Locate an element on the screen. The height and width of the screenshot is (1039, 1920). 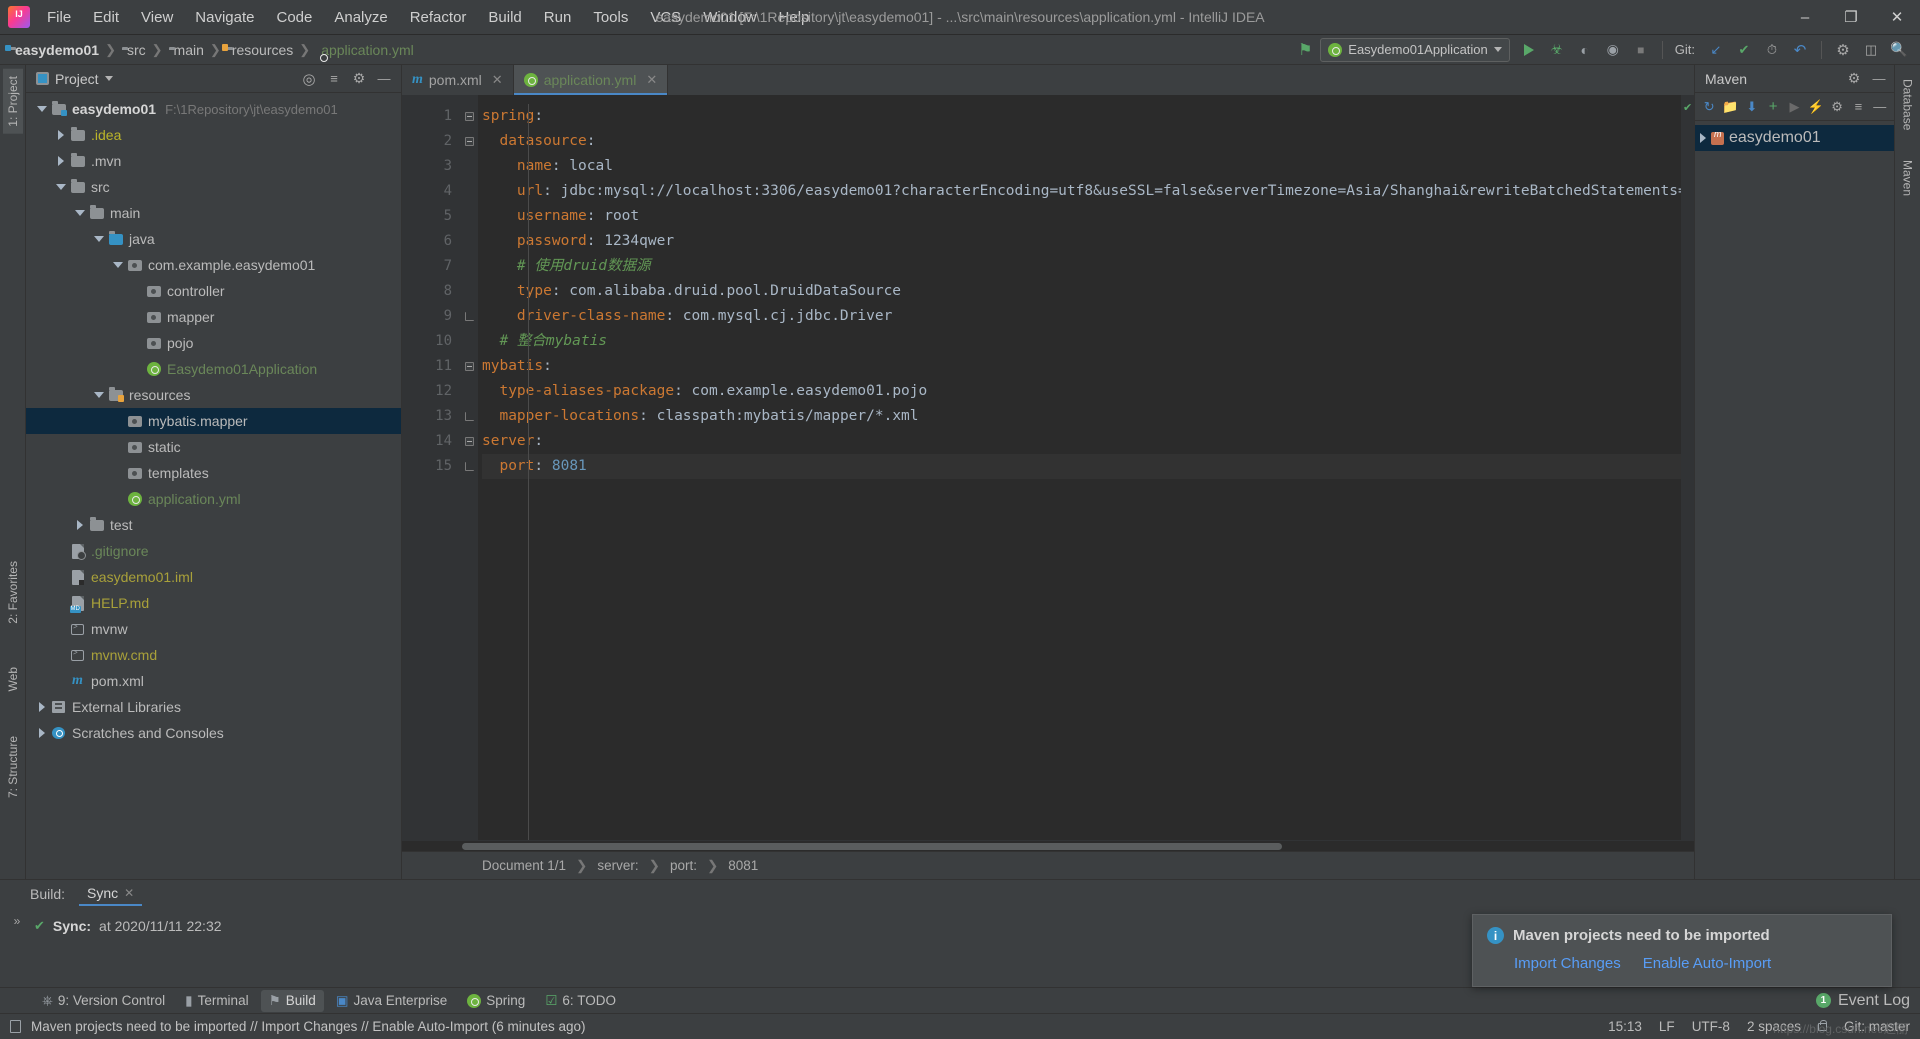
menu-edit: Edit is located at coordinates (106, 17).